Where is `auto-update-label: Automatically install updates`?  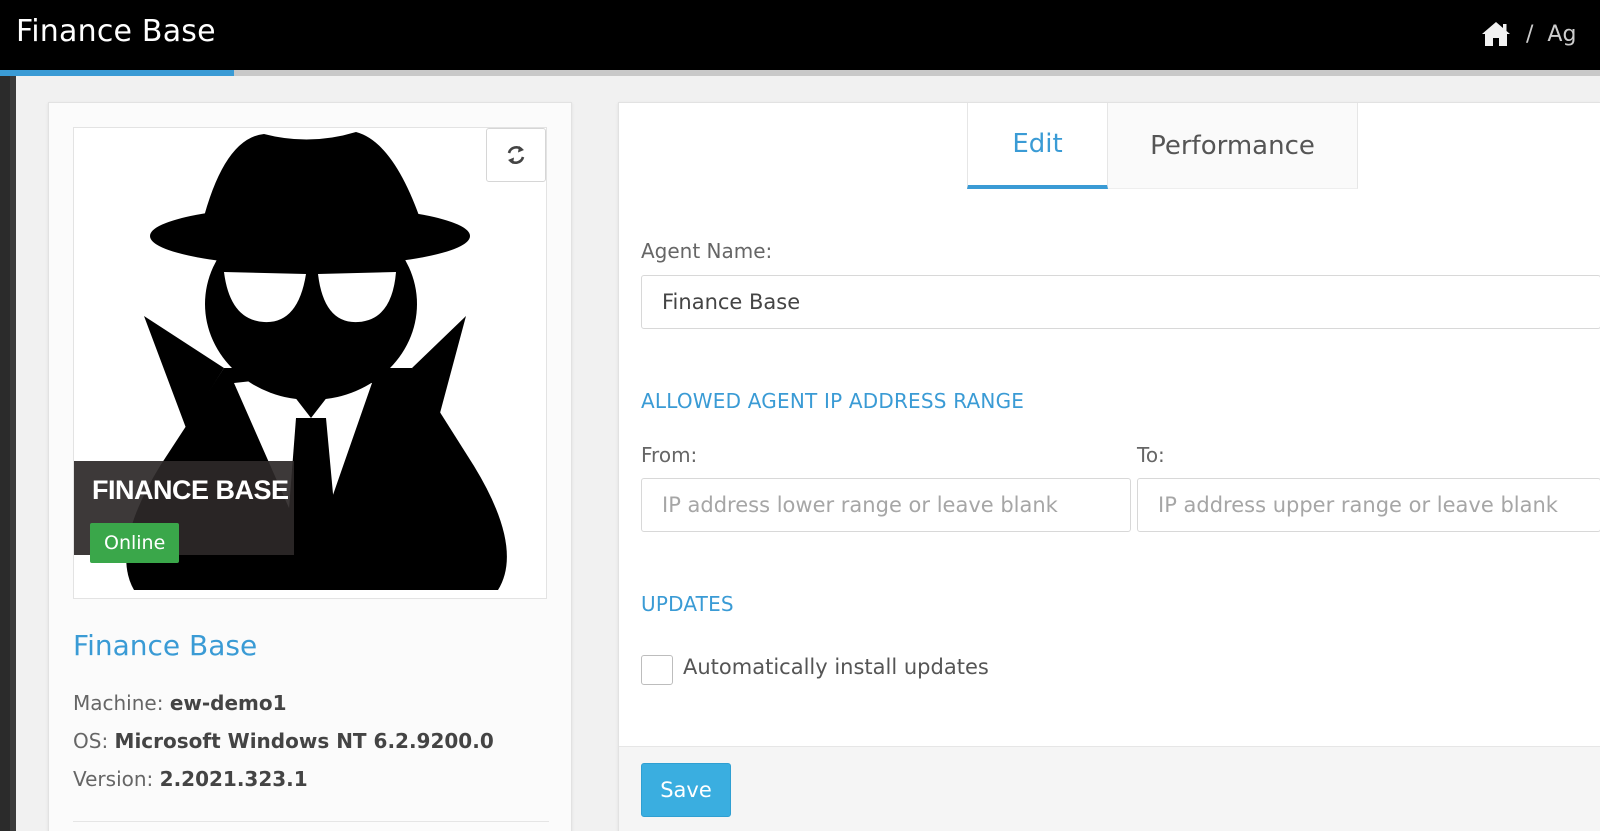 auto-update-label: Automatically install updates is located at coordinates (836, 667).